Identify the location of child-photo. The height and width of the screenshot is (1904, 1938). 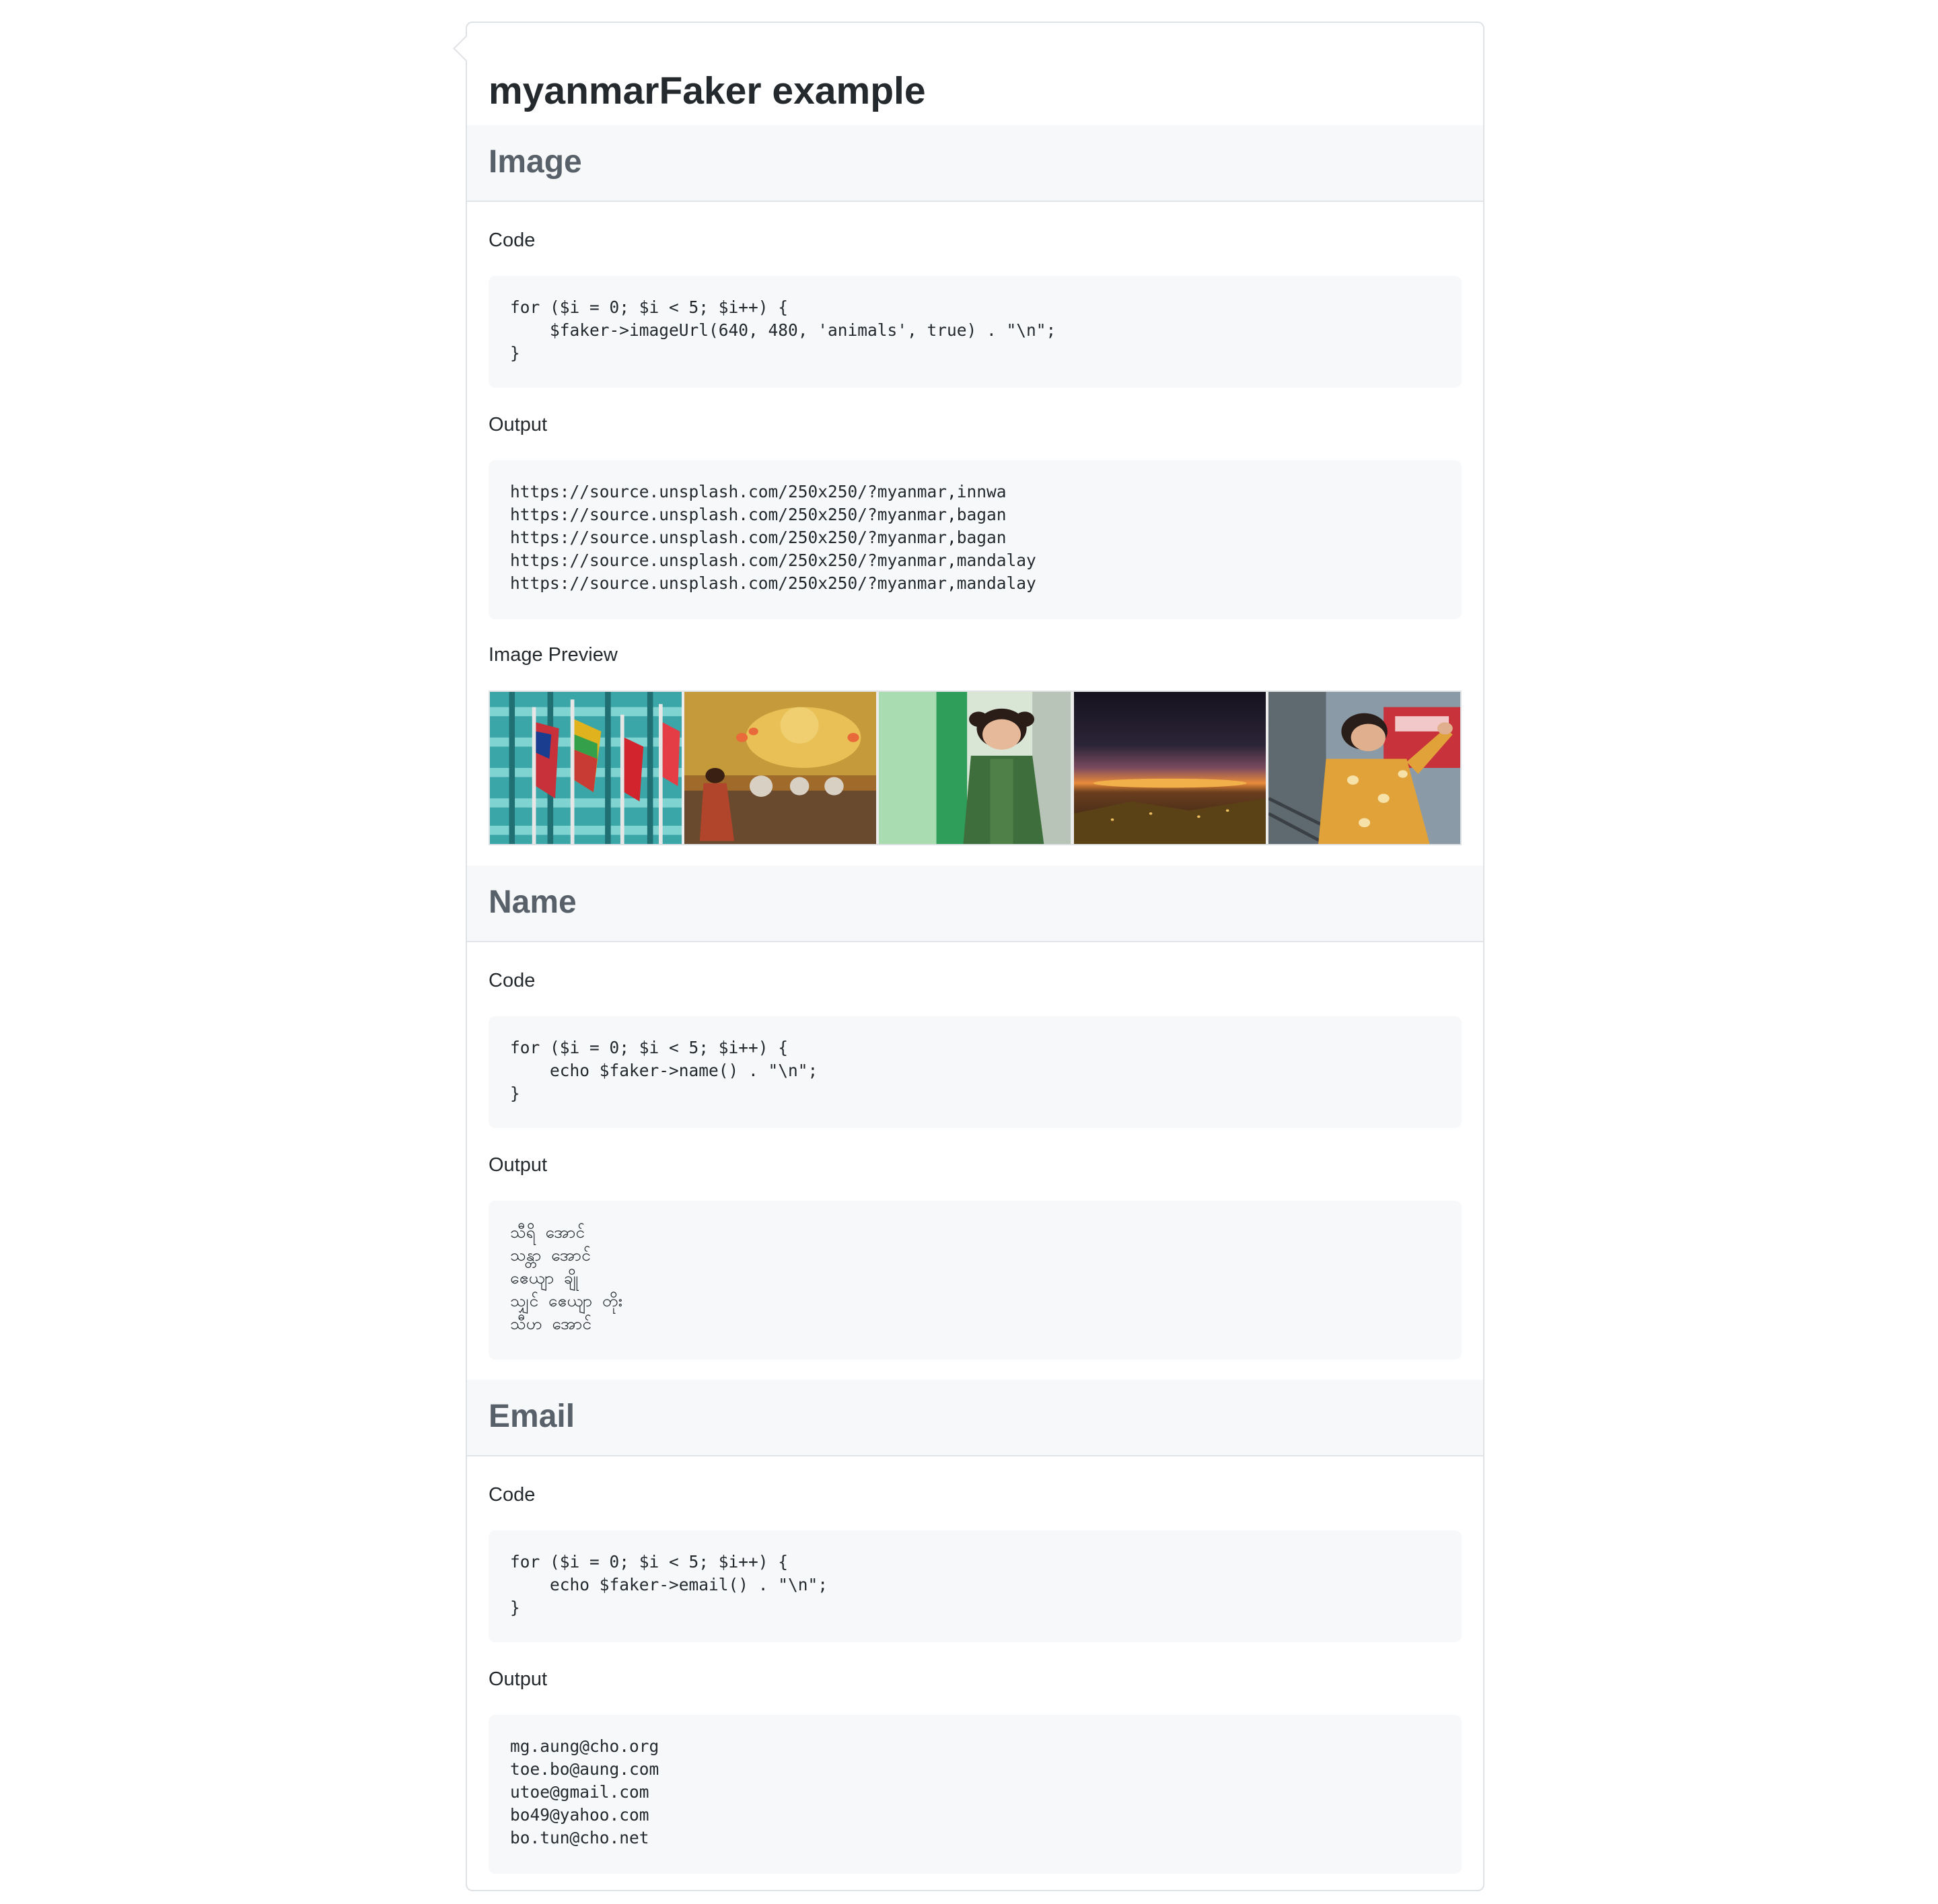
(977, 768).